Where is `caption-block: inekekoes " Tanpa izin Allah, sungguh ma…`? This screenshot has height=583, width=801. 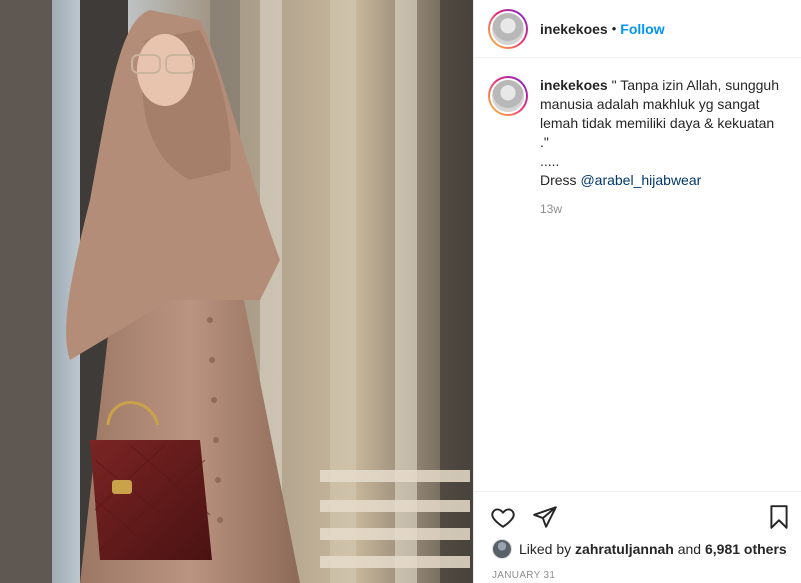
caption-block: inekekoes " Tanpa izin Allah, sungguh ma… is located at coordinates (643, 147).